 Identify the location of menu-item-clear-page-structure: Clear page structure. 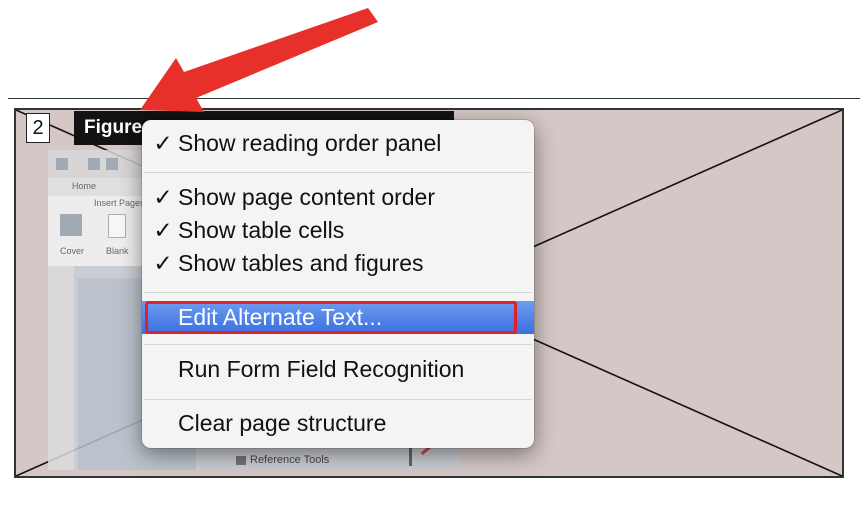
(338, 423).